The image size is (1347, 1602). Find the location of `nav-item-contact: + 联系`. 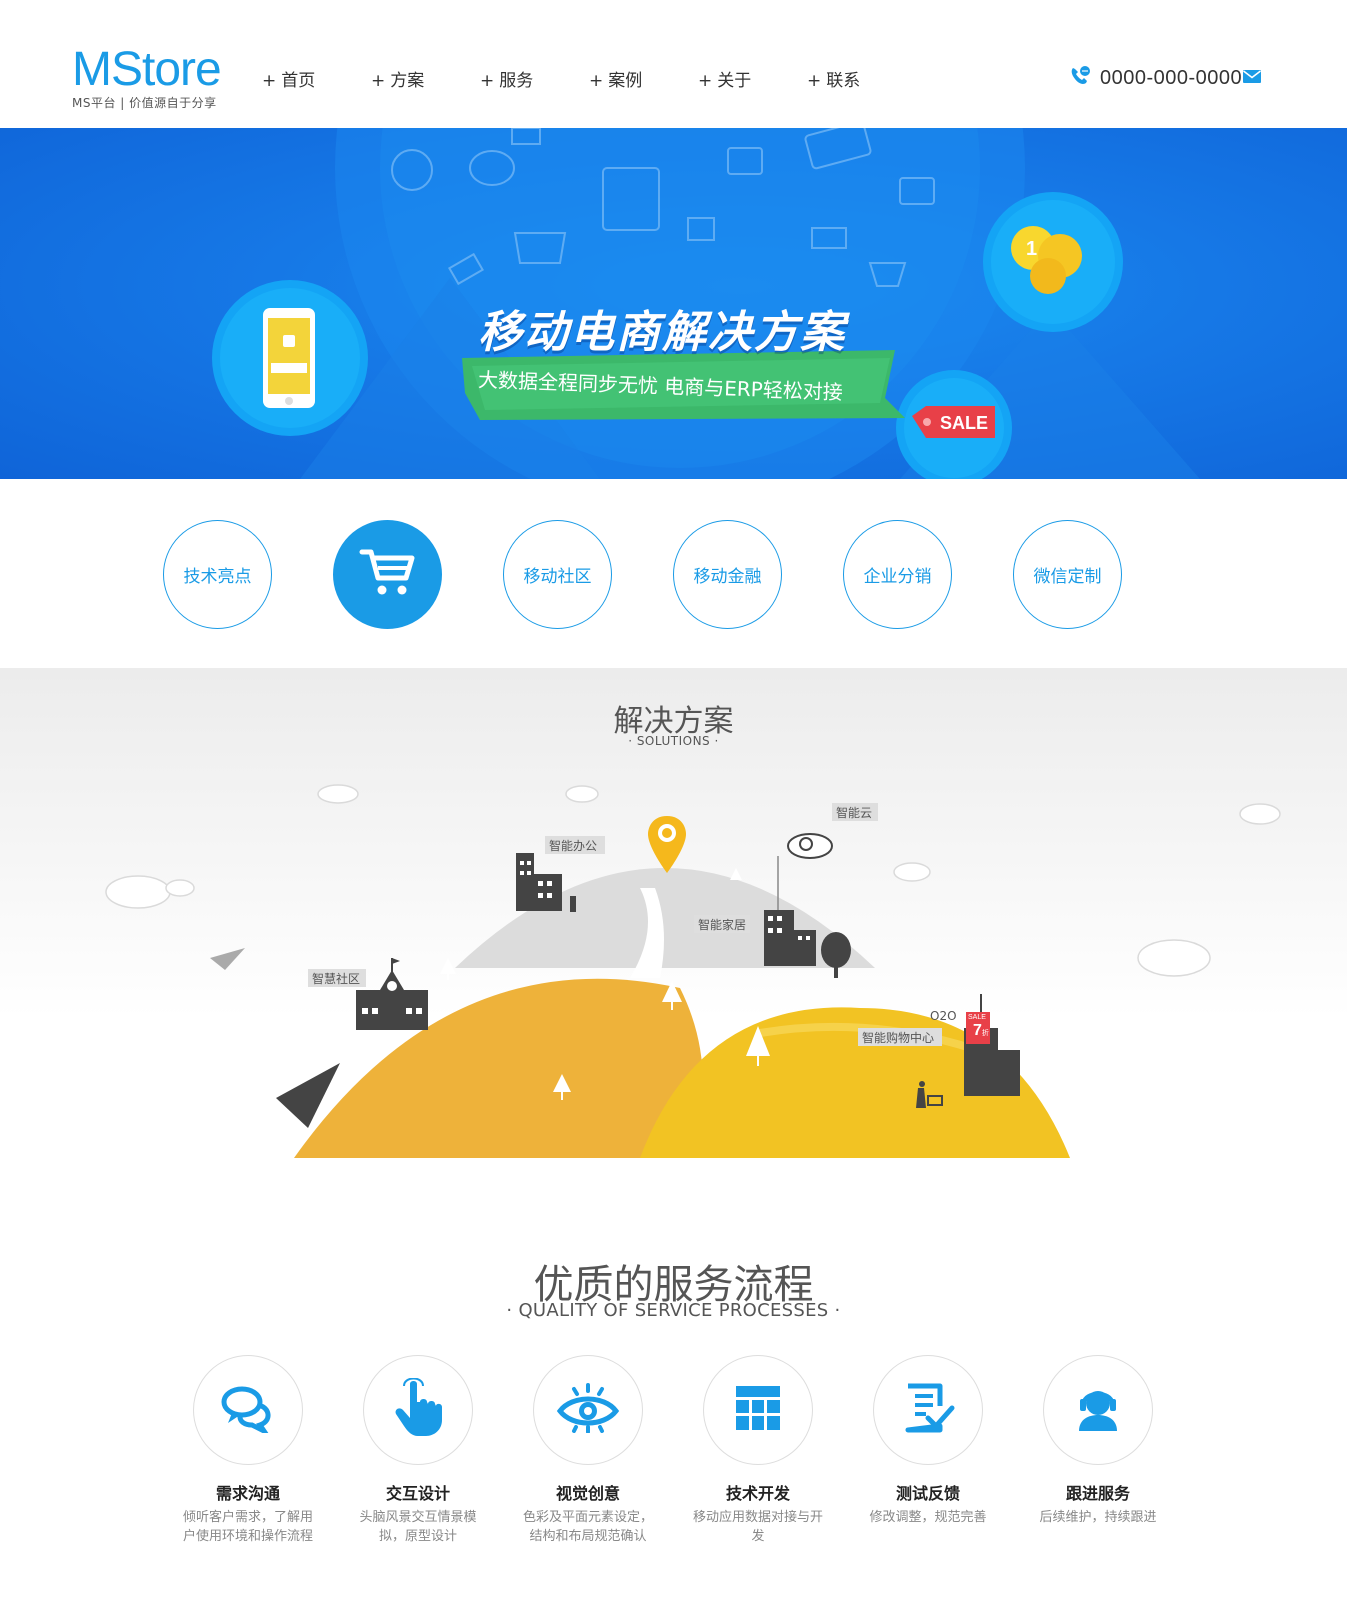

nav-item-contact: + 联系 is located at coordinates (861, 79).